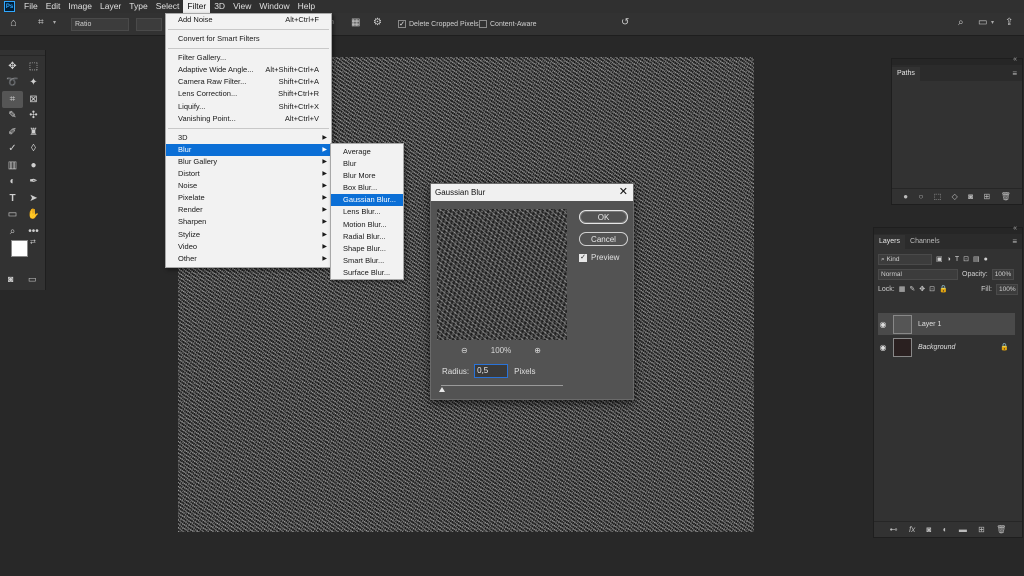 The image size is (1024, 576). What do you see at coordinates (491, 371) in the screenshot?
I see `radius-input: 0,5` at bounding box center [491, 371].